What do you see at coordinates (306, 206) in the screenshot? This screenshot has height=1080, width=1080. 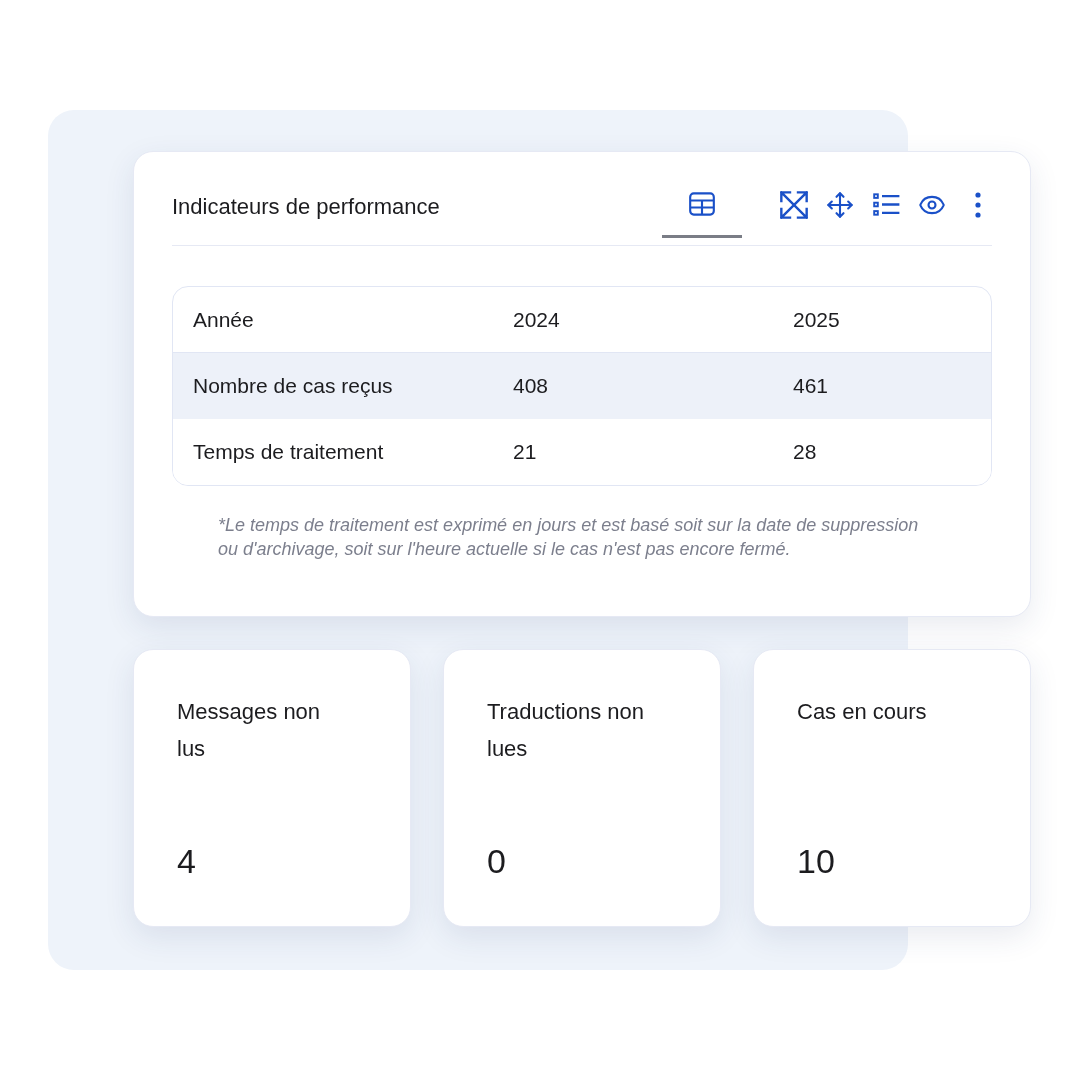 I see `card-title: Indicateurs de performance` at bounding box center [306, 206].